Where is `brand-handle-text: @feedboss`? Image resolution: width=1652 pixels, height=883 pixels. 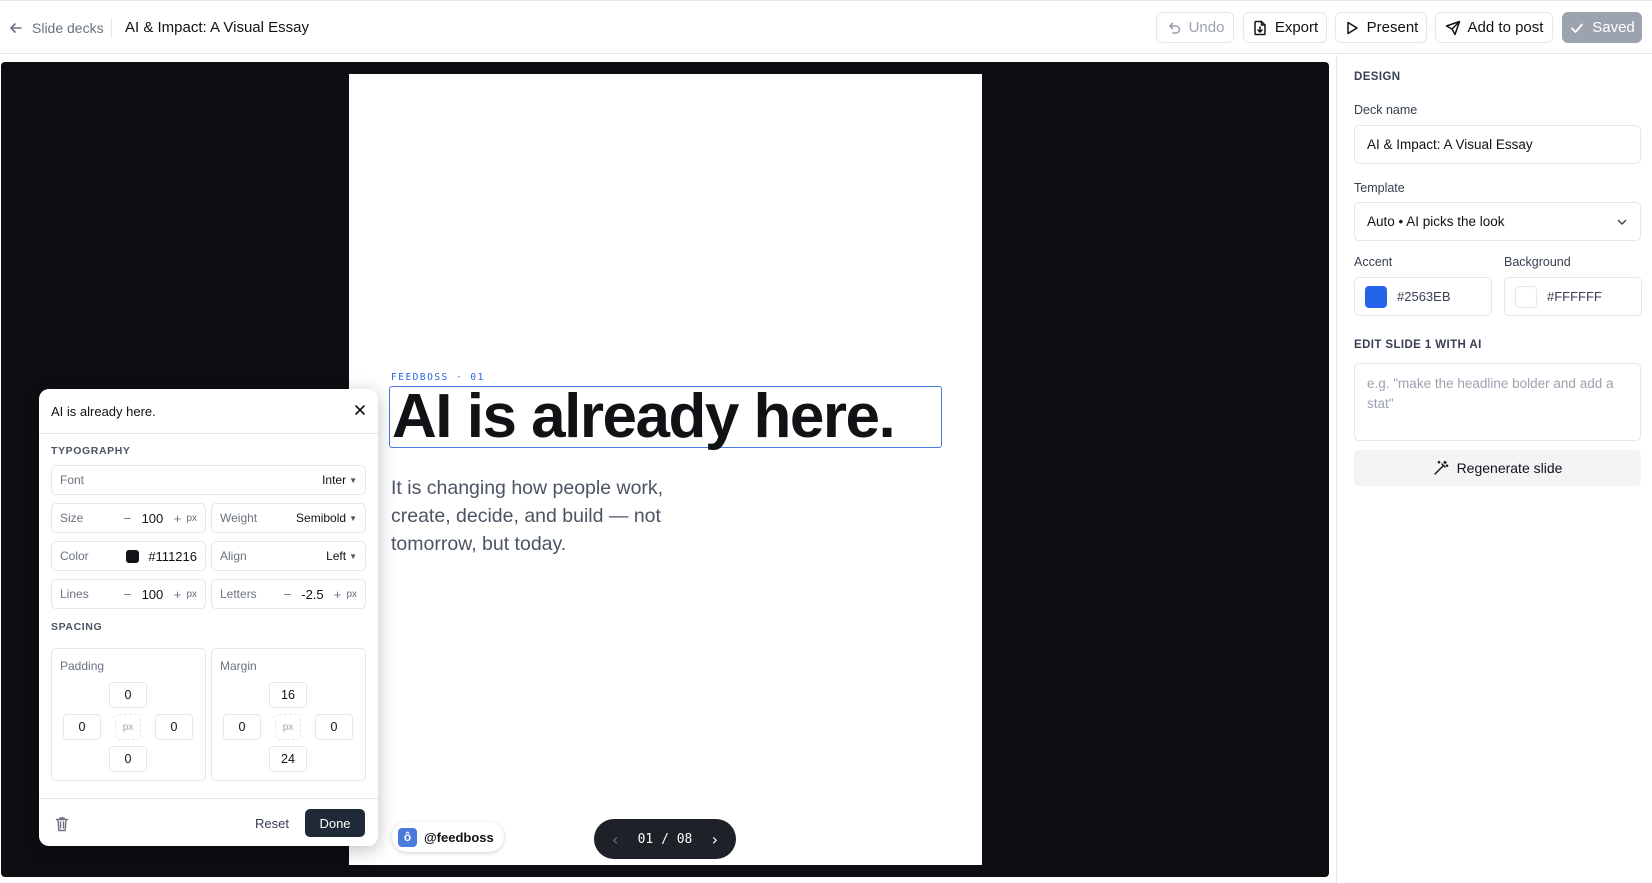
brand-handle-text: @feedboss is located at coordinates (459, 837).